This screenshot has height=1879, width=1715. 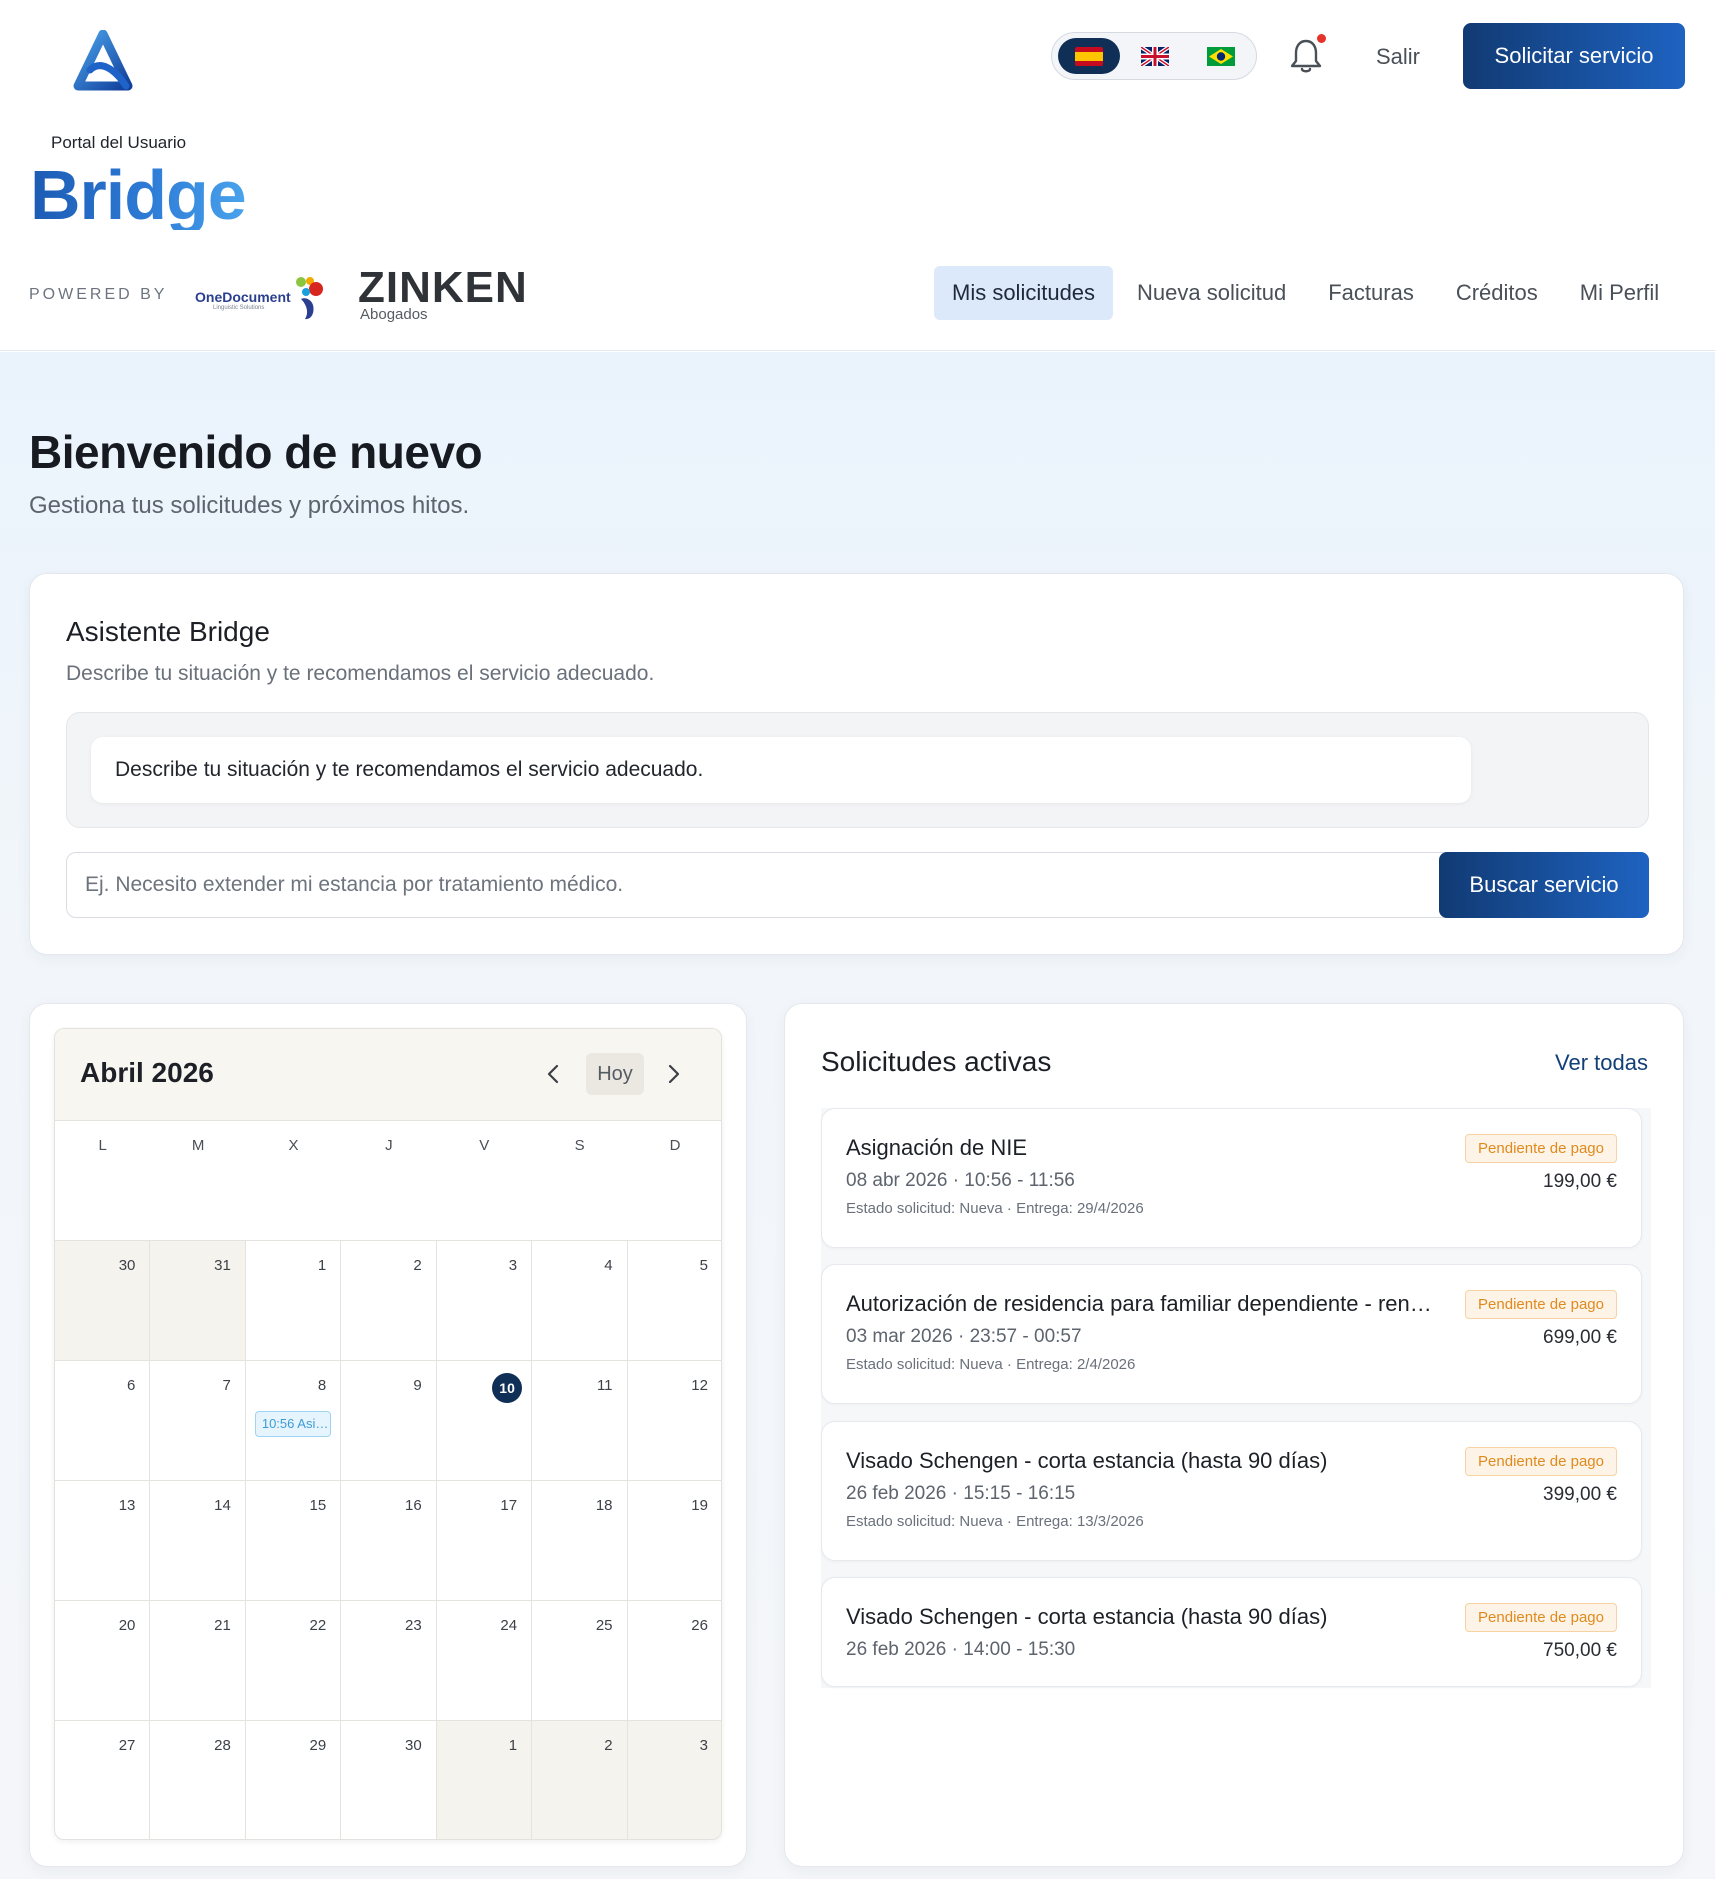 I want to click on weekday-label: L, so click(x=102, y=1145).